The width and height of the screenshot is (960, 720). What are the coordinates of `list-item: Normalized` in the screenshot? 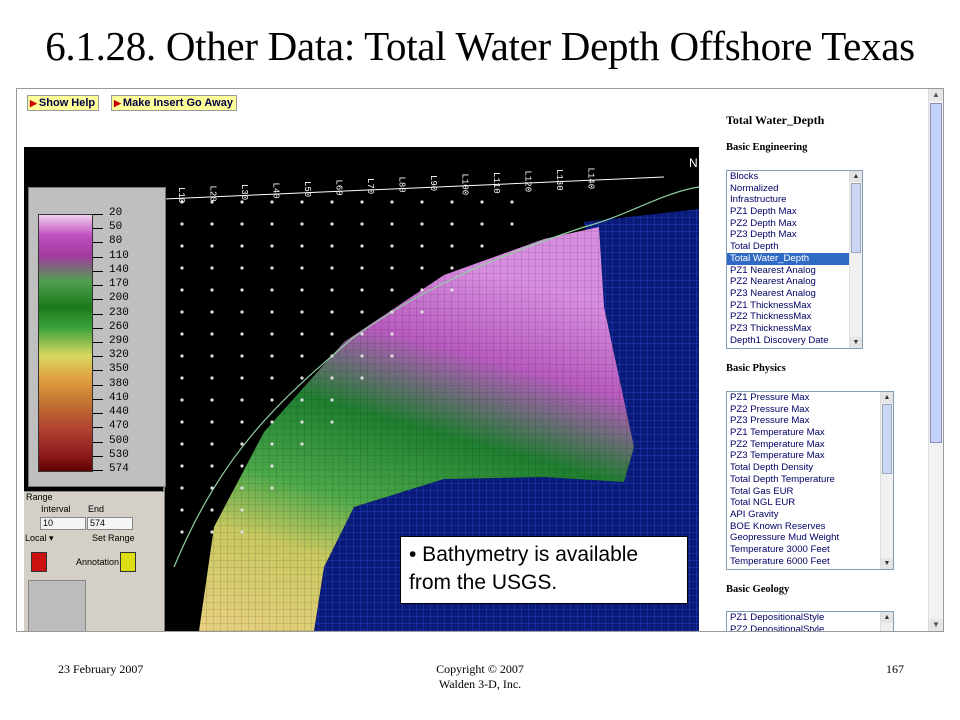 It's located at (788, 189).